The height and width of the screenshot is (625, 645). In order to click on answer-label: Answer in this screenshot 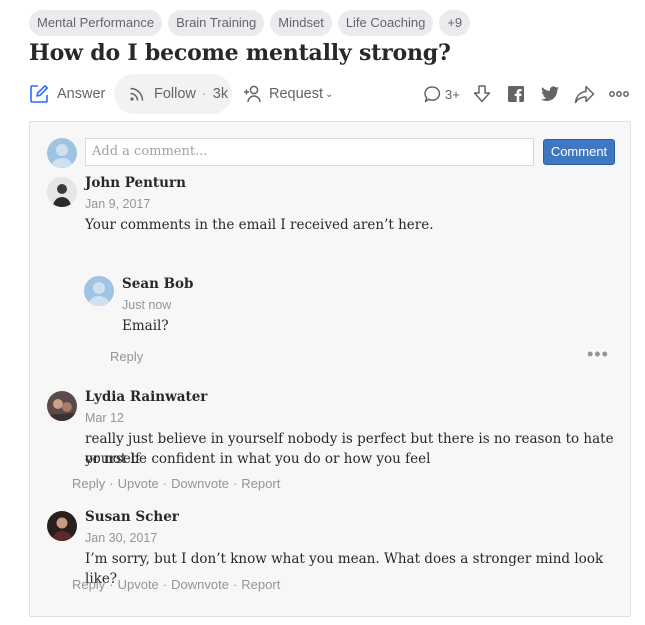, I will do `click(81, 94)`.